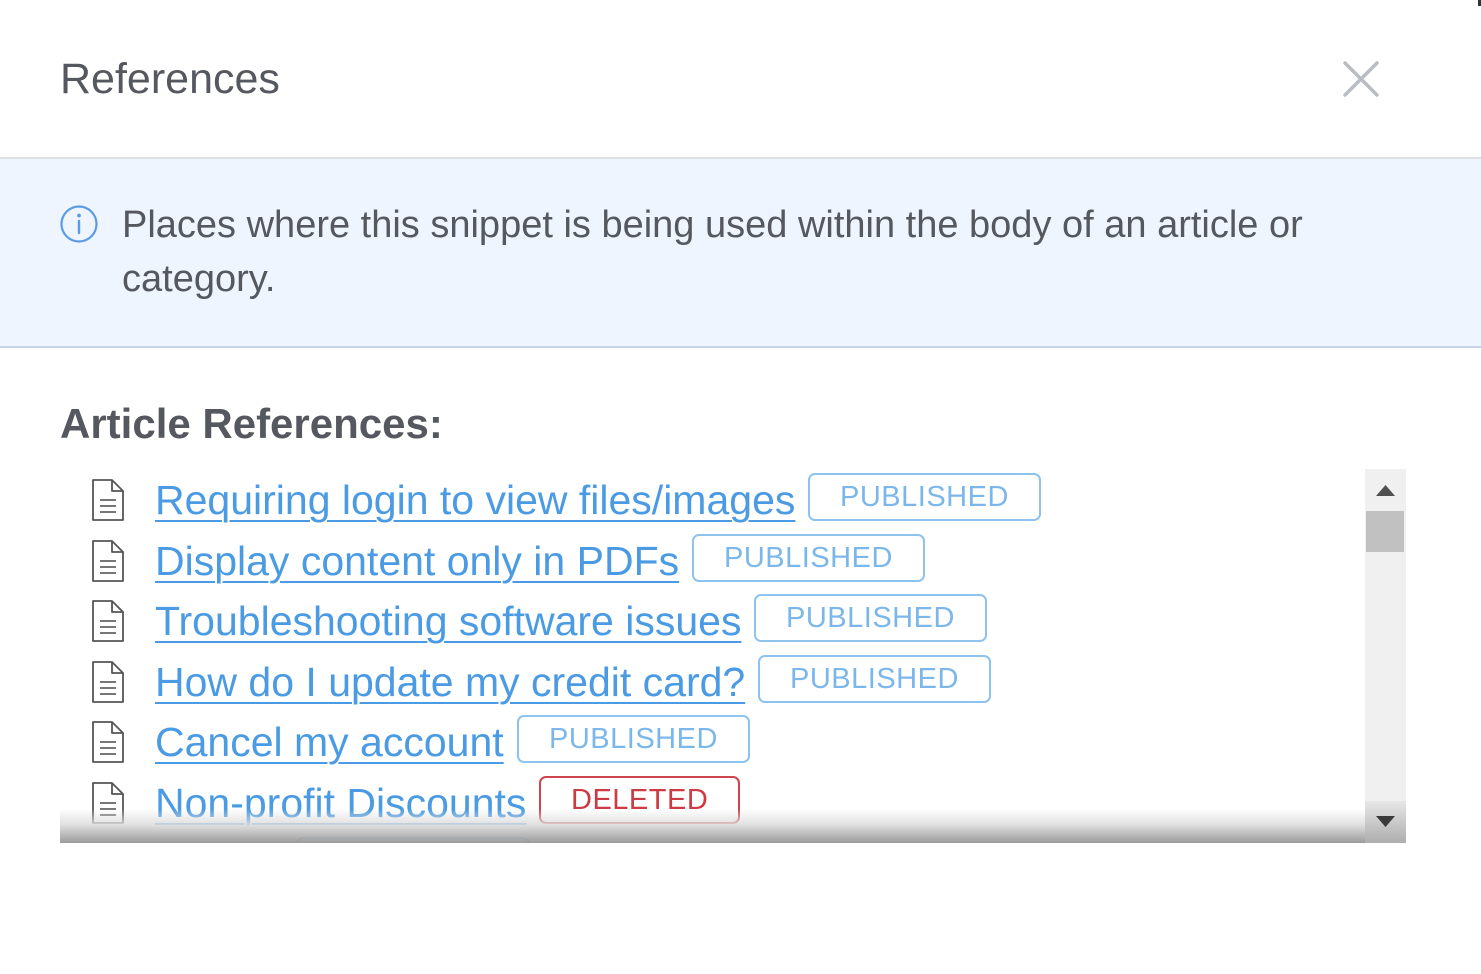 Image resolution: width=1481 pixels, height=974 pixels. I want to click on close-icon, so click(1361, 79).